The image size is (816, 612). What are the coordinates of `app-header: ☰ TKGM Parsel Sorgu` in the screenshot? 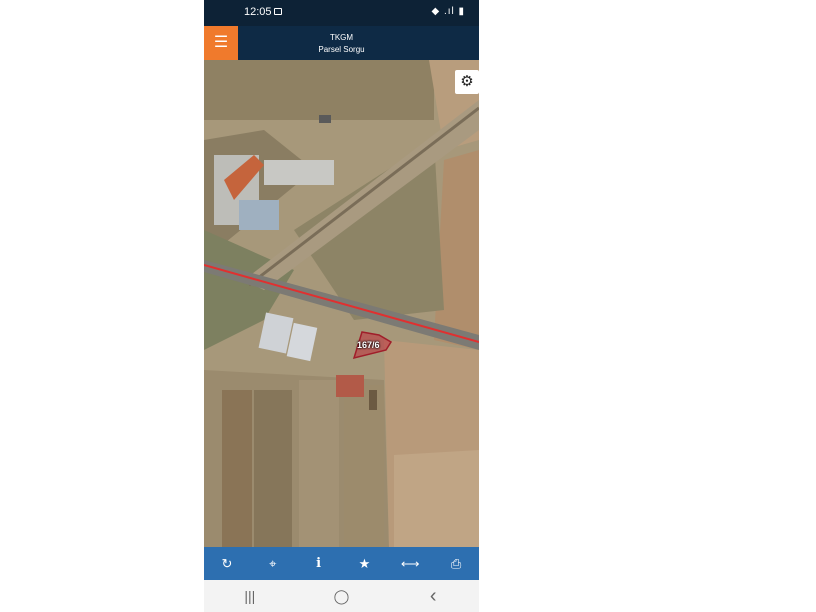 It's located at (341, 43).